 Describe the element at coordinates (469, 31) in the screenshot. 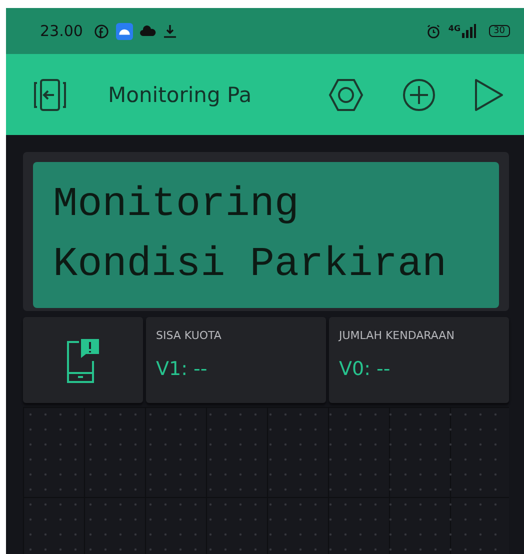

I see `signal-icon` at that location.